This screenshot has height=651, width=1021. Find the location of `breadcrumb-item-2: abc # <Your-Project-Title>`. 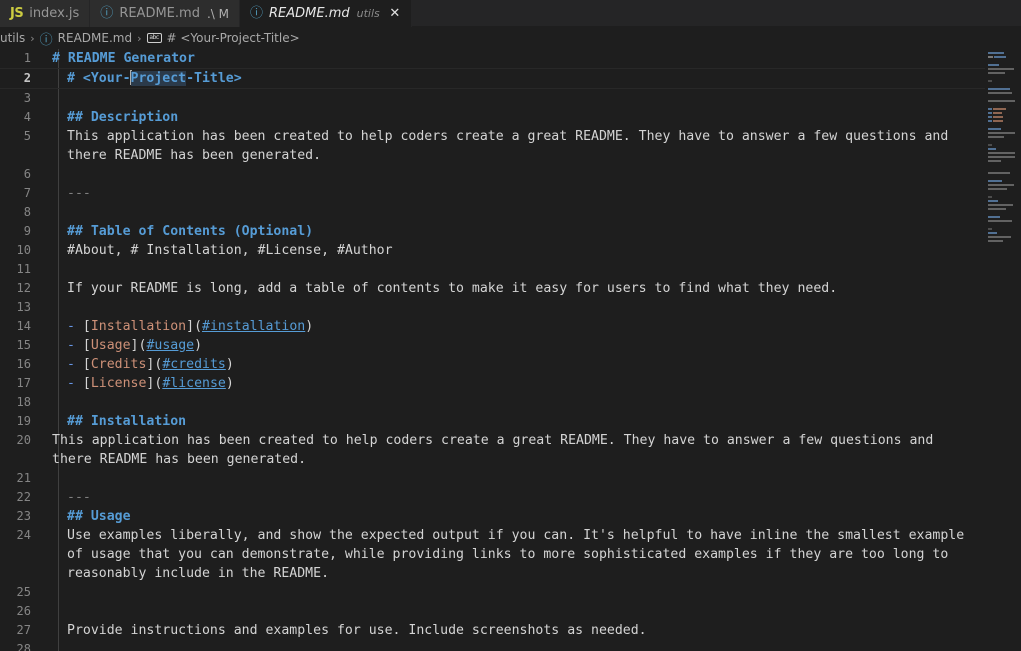

breadcrumb-item-2: abc # <Your-Project-Title> is located at coordinates (223, 38).